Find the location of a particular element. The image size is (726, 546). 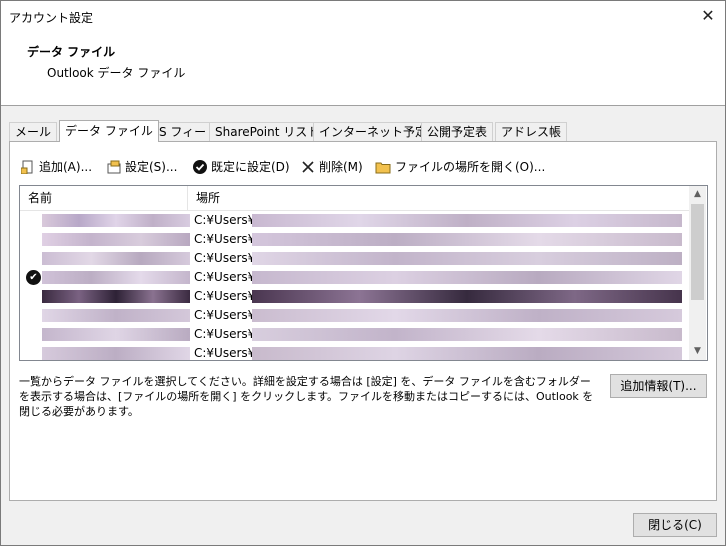

scroll-down-icon: ▼ is located at coordinates (697, 351).